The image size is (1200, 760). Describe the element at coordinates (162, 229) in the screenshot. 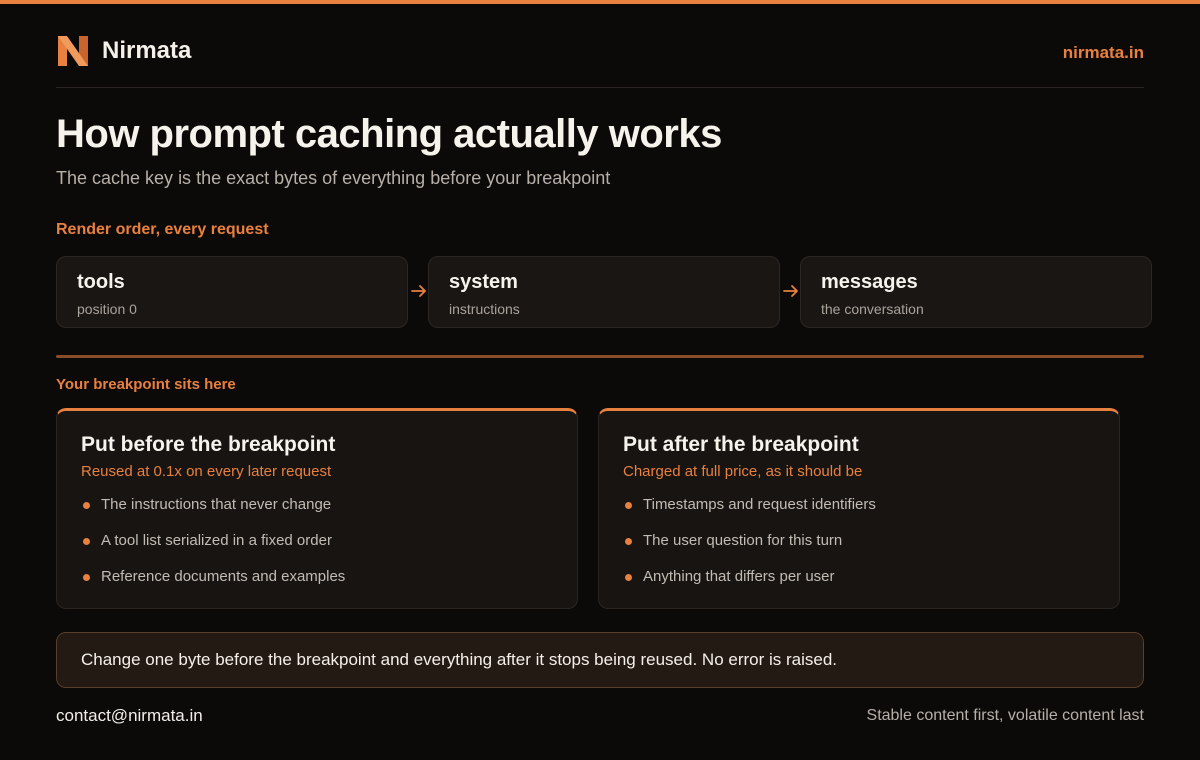

I see `render-order-label: Render order, every request` at that location.